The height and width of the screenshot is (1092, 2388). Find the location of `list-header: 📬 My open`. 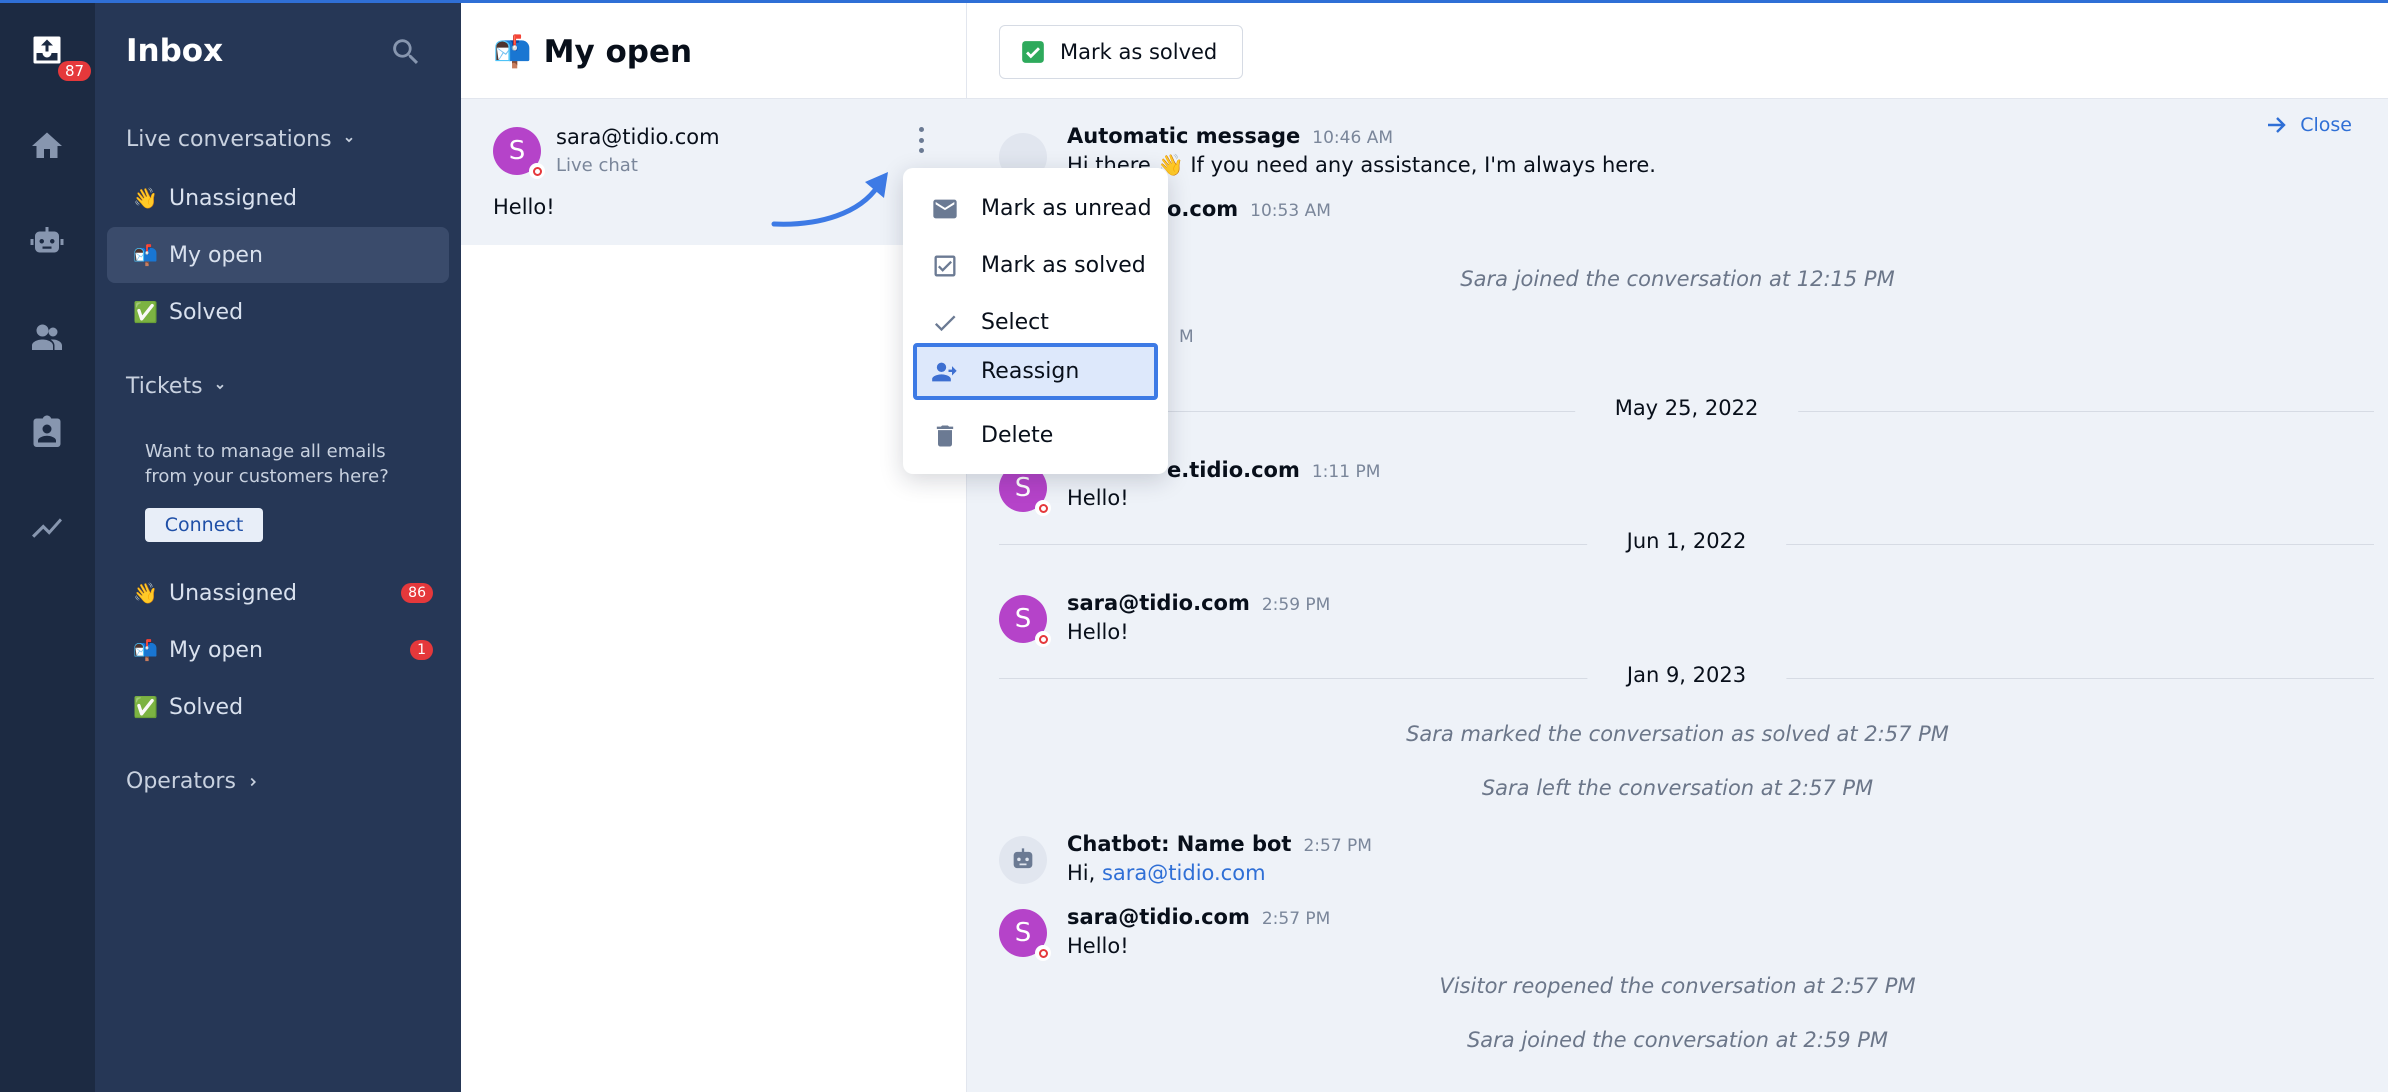

list-header: 📬 My open is located at coordinates (714, 51).